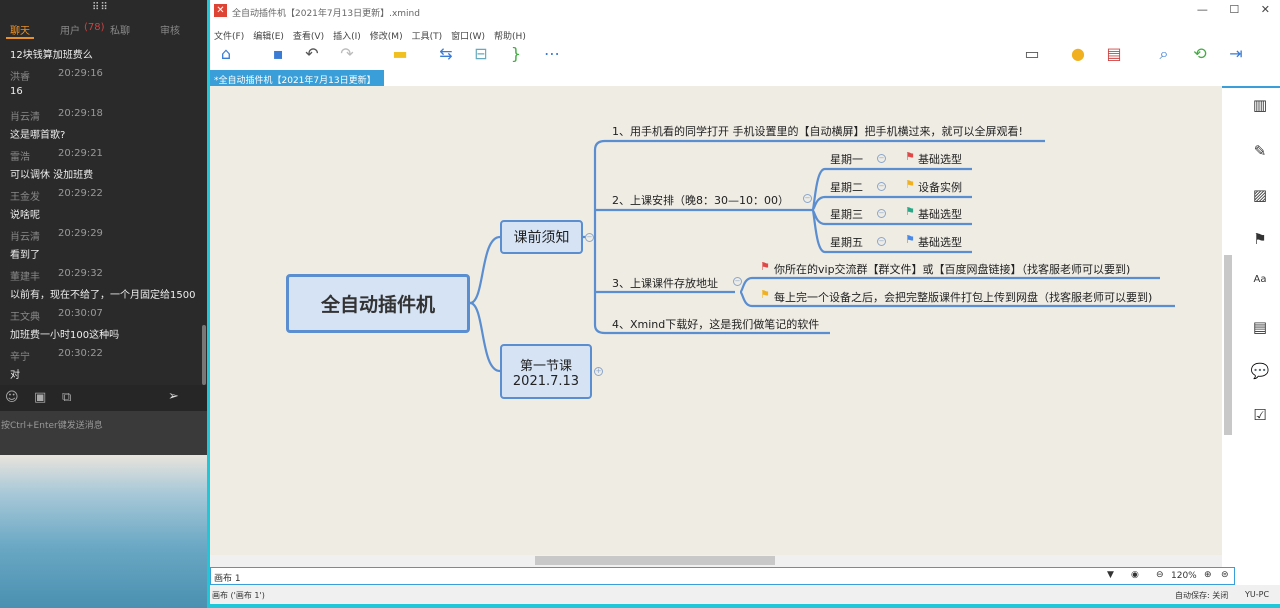  I want to click on central-topic: 全自动插件机, so click(378, 303).